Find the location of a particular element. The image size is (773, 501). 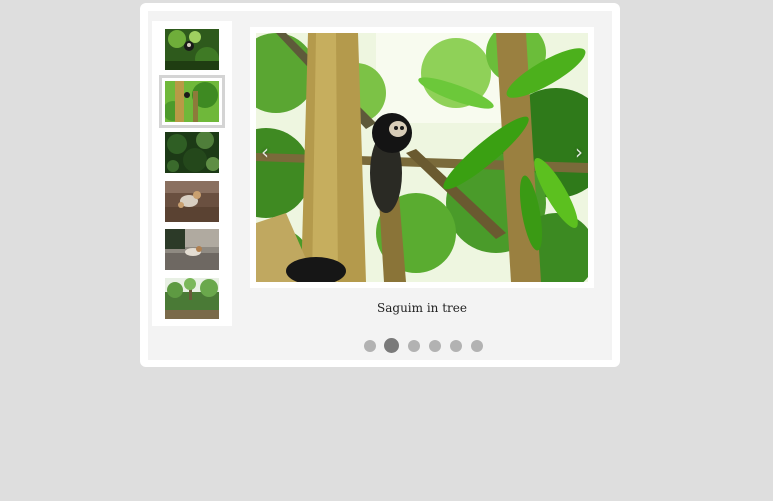

foliage-thumbnail-icon is located at coordinates (192, 152).